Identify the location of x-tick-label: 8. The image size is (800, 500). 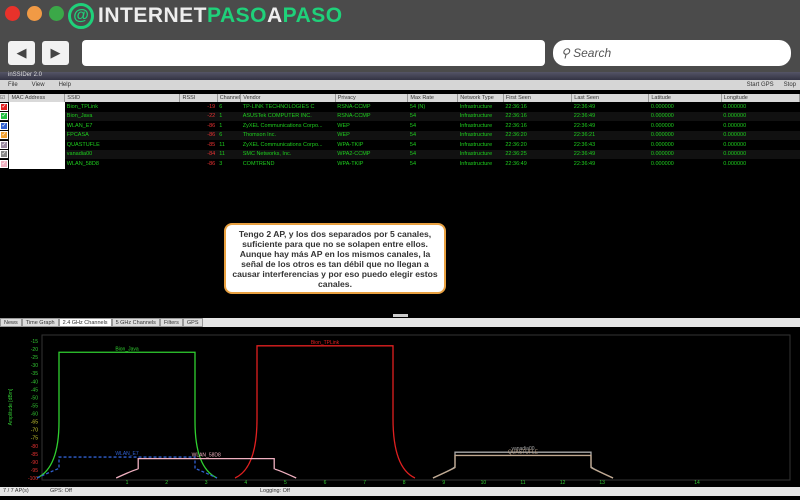
(404, 483).